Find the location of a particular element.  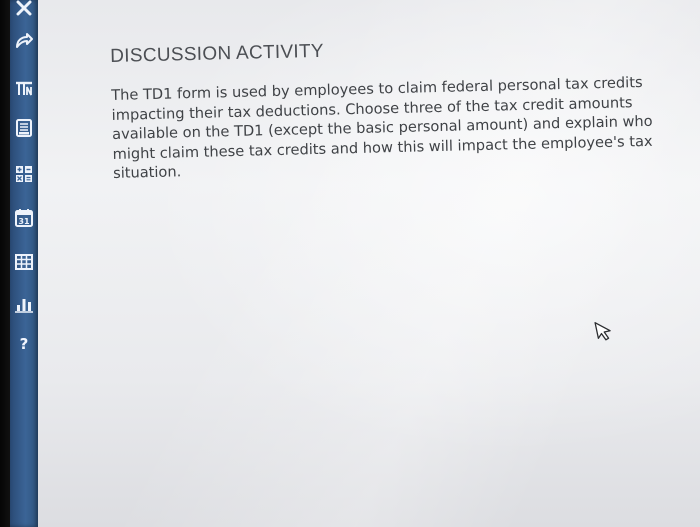

sidebar-toolbar: 31 ? is located at coordinates (24, 263).